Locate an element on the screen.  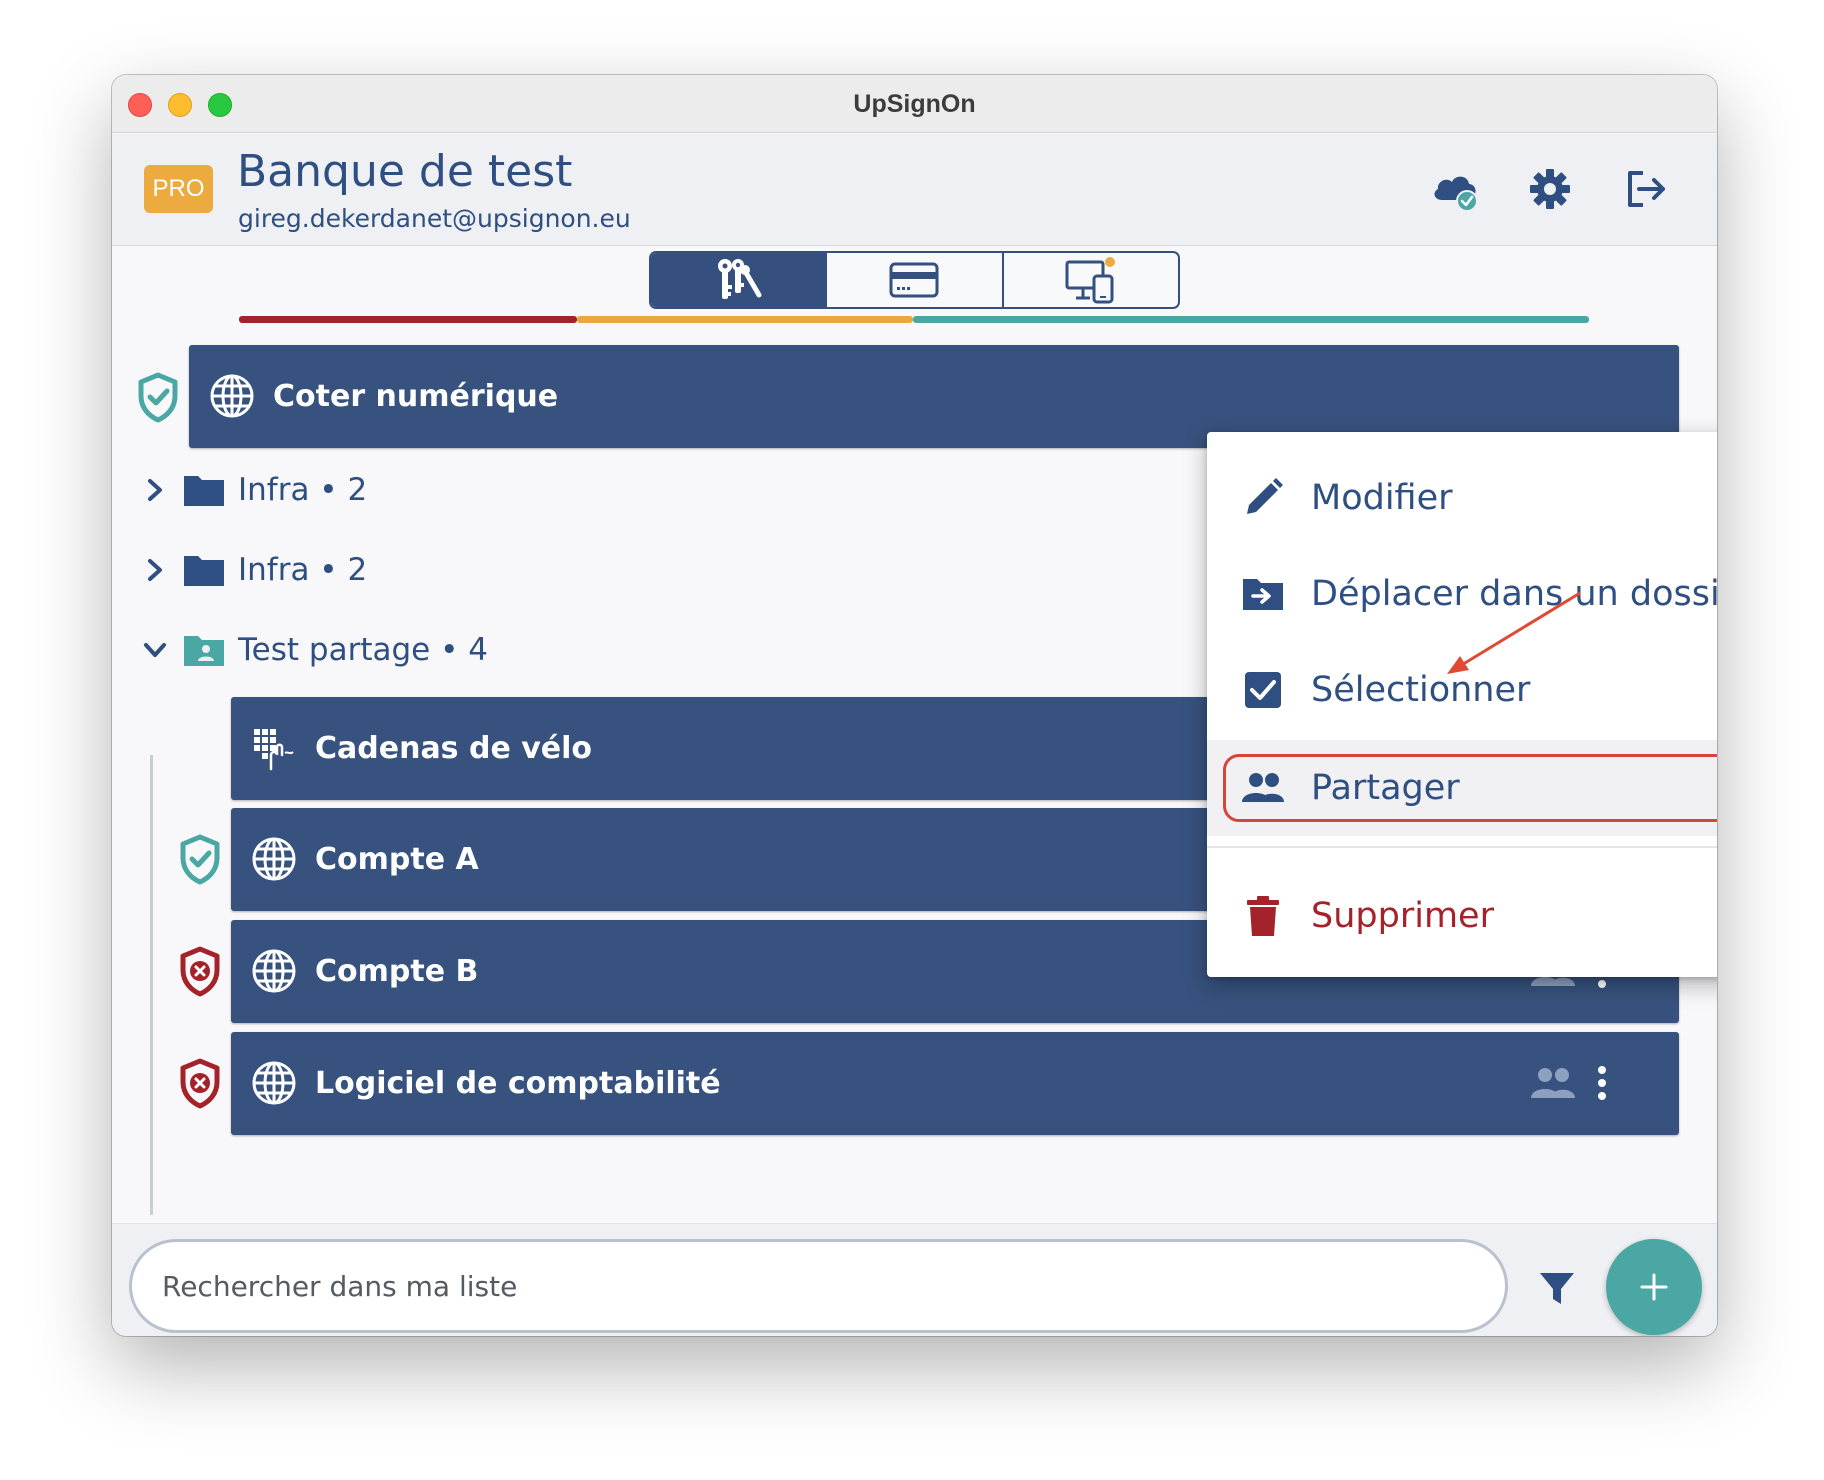
bottom-bar is located at coordinates (914, 1279).